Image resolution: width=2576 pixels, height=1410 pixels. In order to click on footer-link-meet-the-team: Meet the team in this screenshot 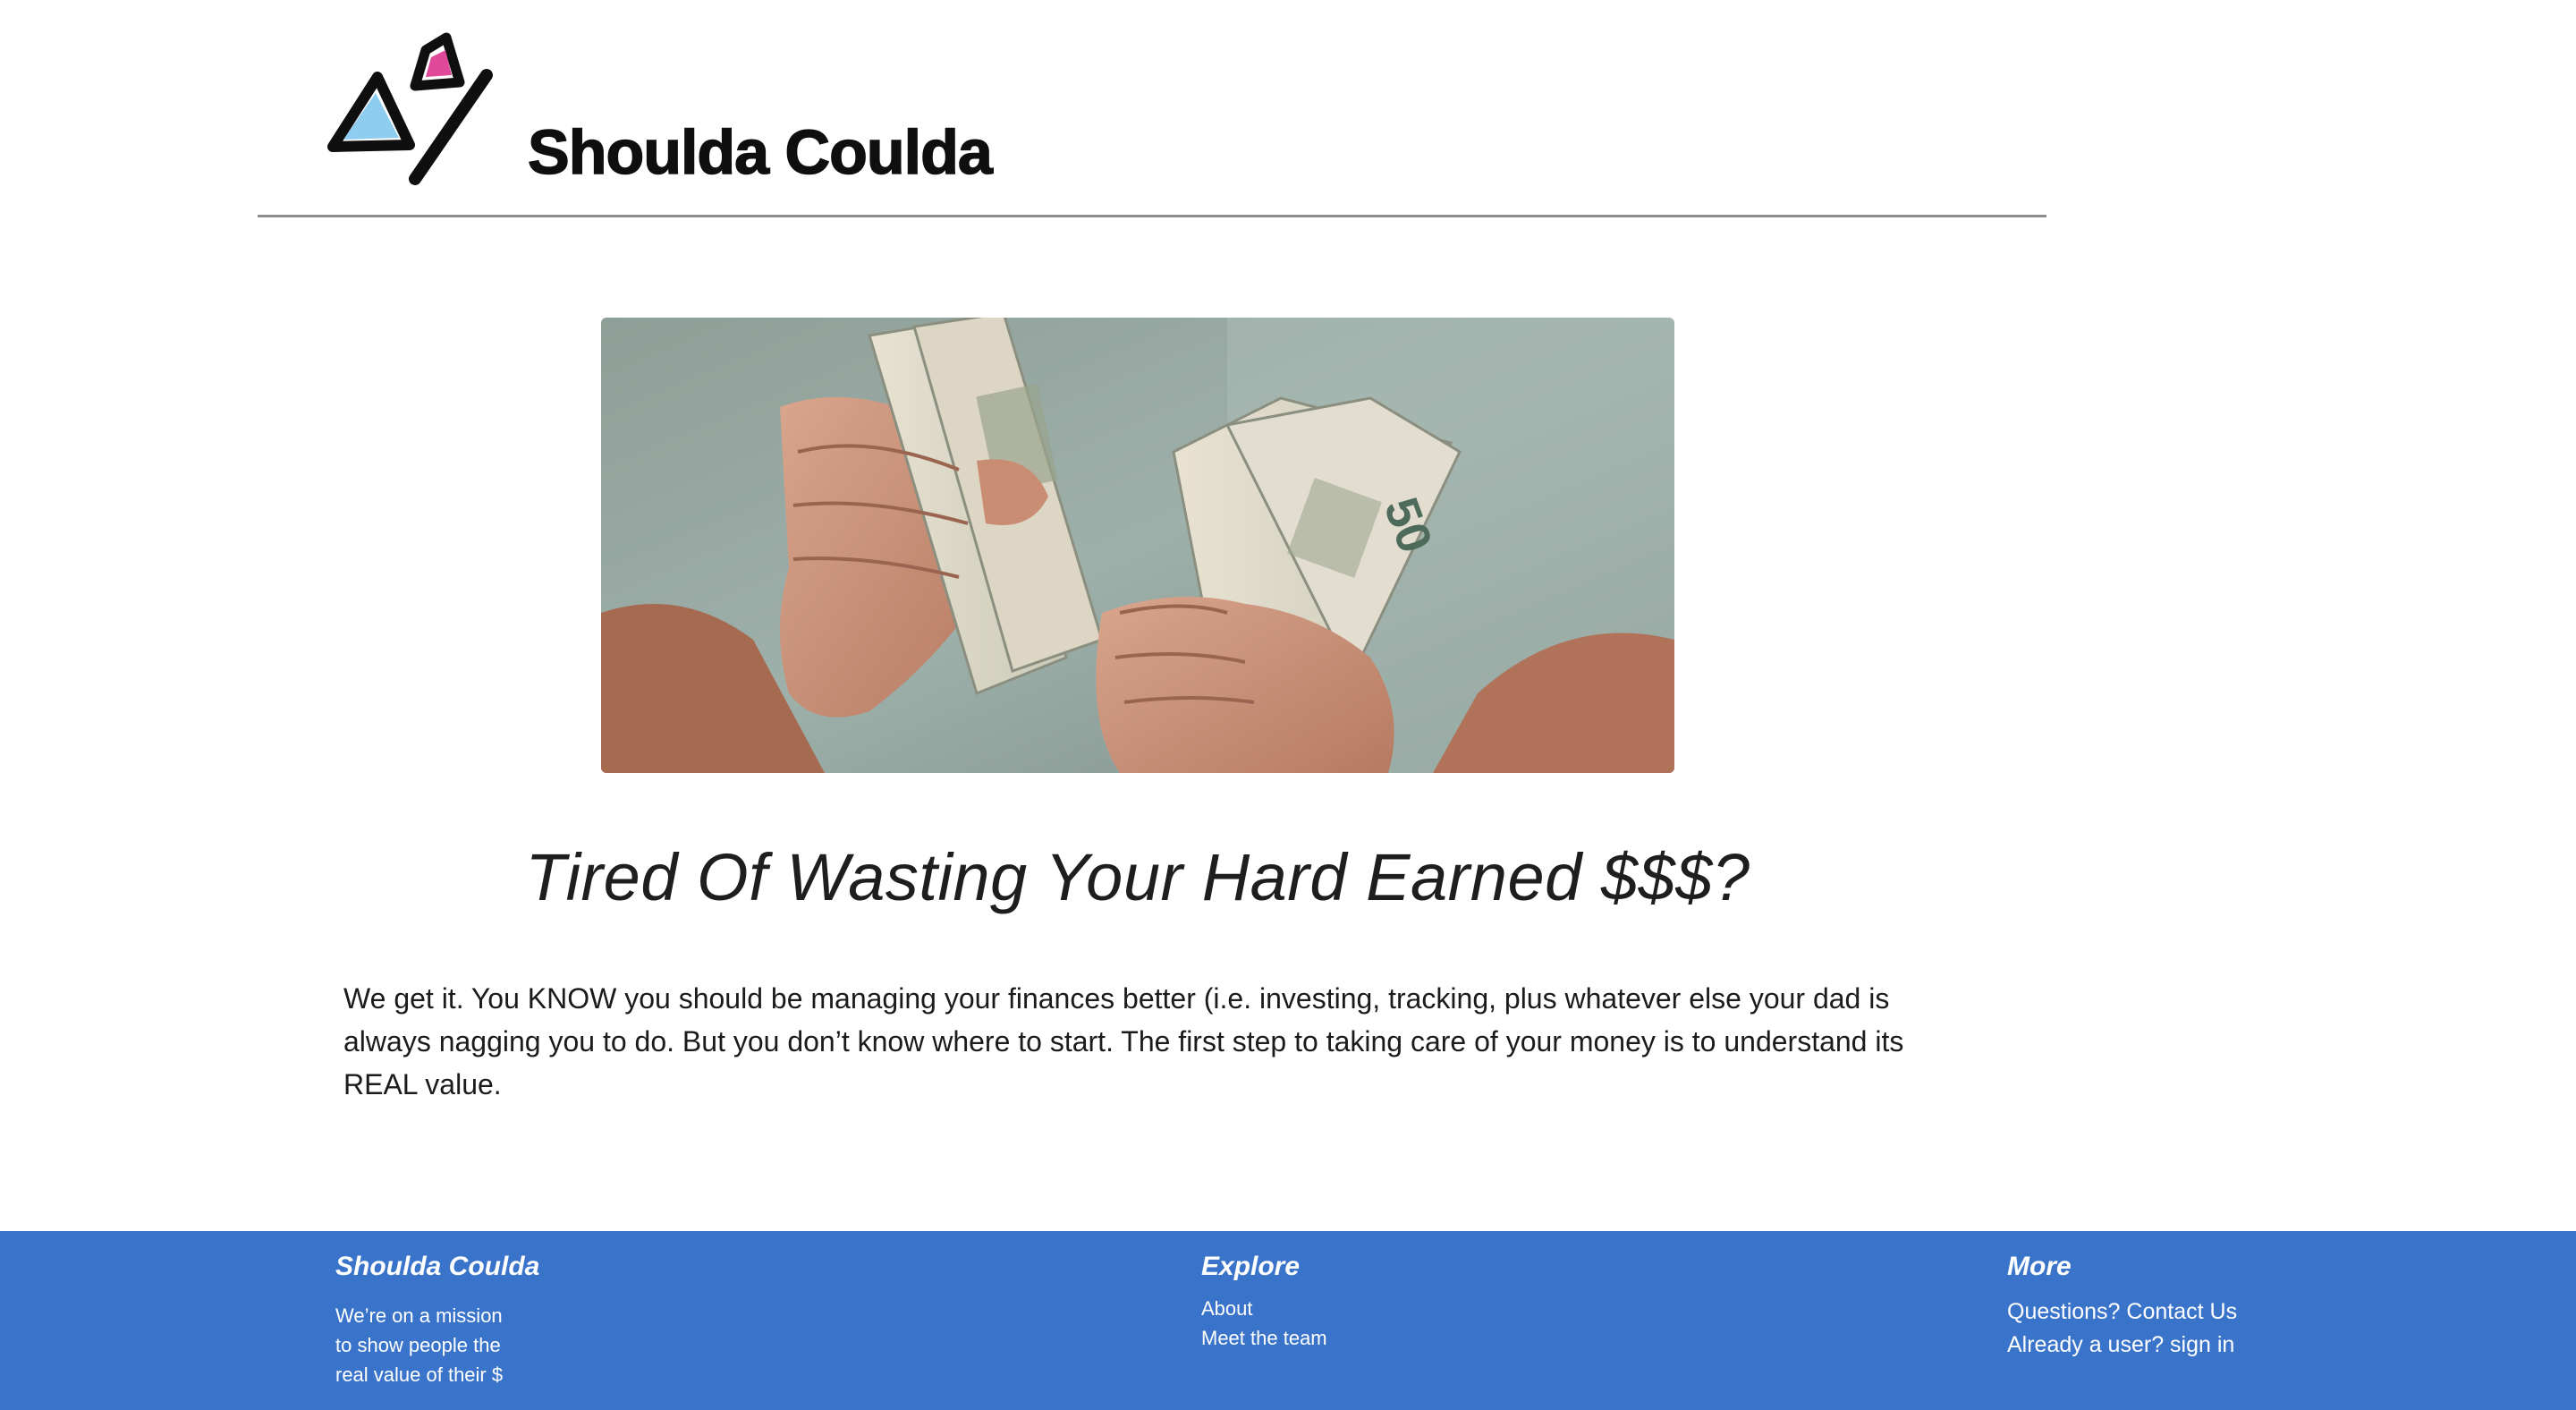, I will do `click(1264, 1338)`.